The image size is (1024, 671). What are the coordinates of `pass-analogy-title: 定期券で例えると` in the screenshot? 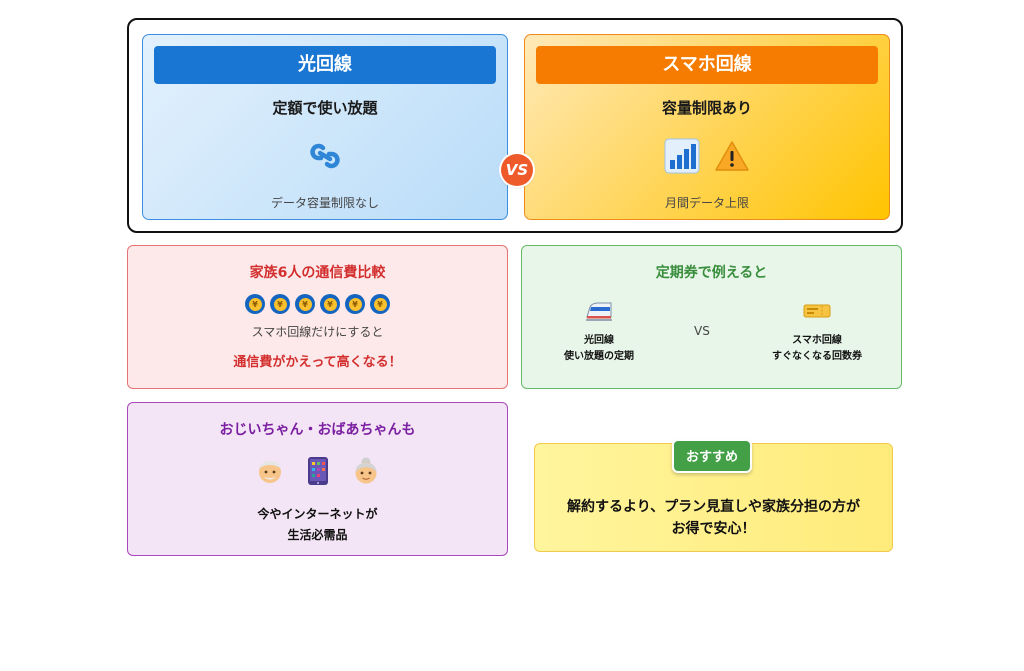 It's located at (711, 273).